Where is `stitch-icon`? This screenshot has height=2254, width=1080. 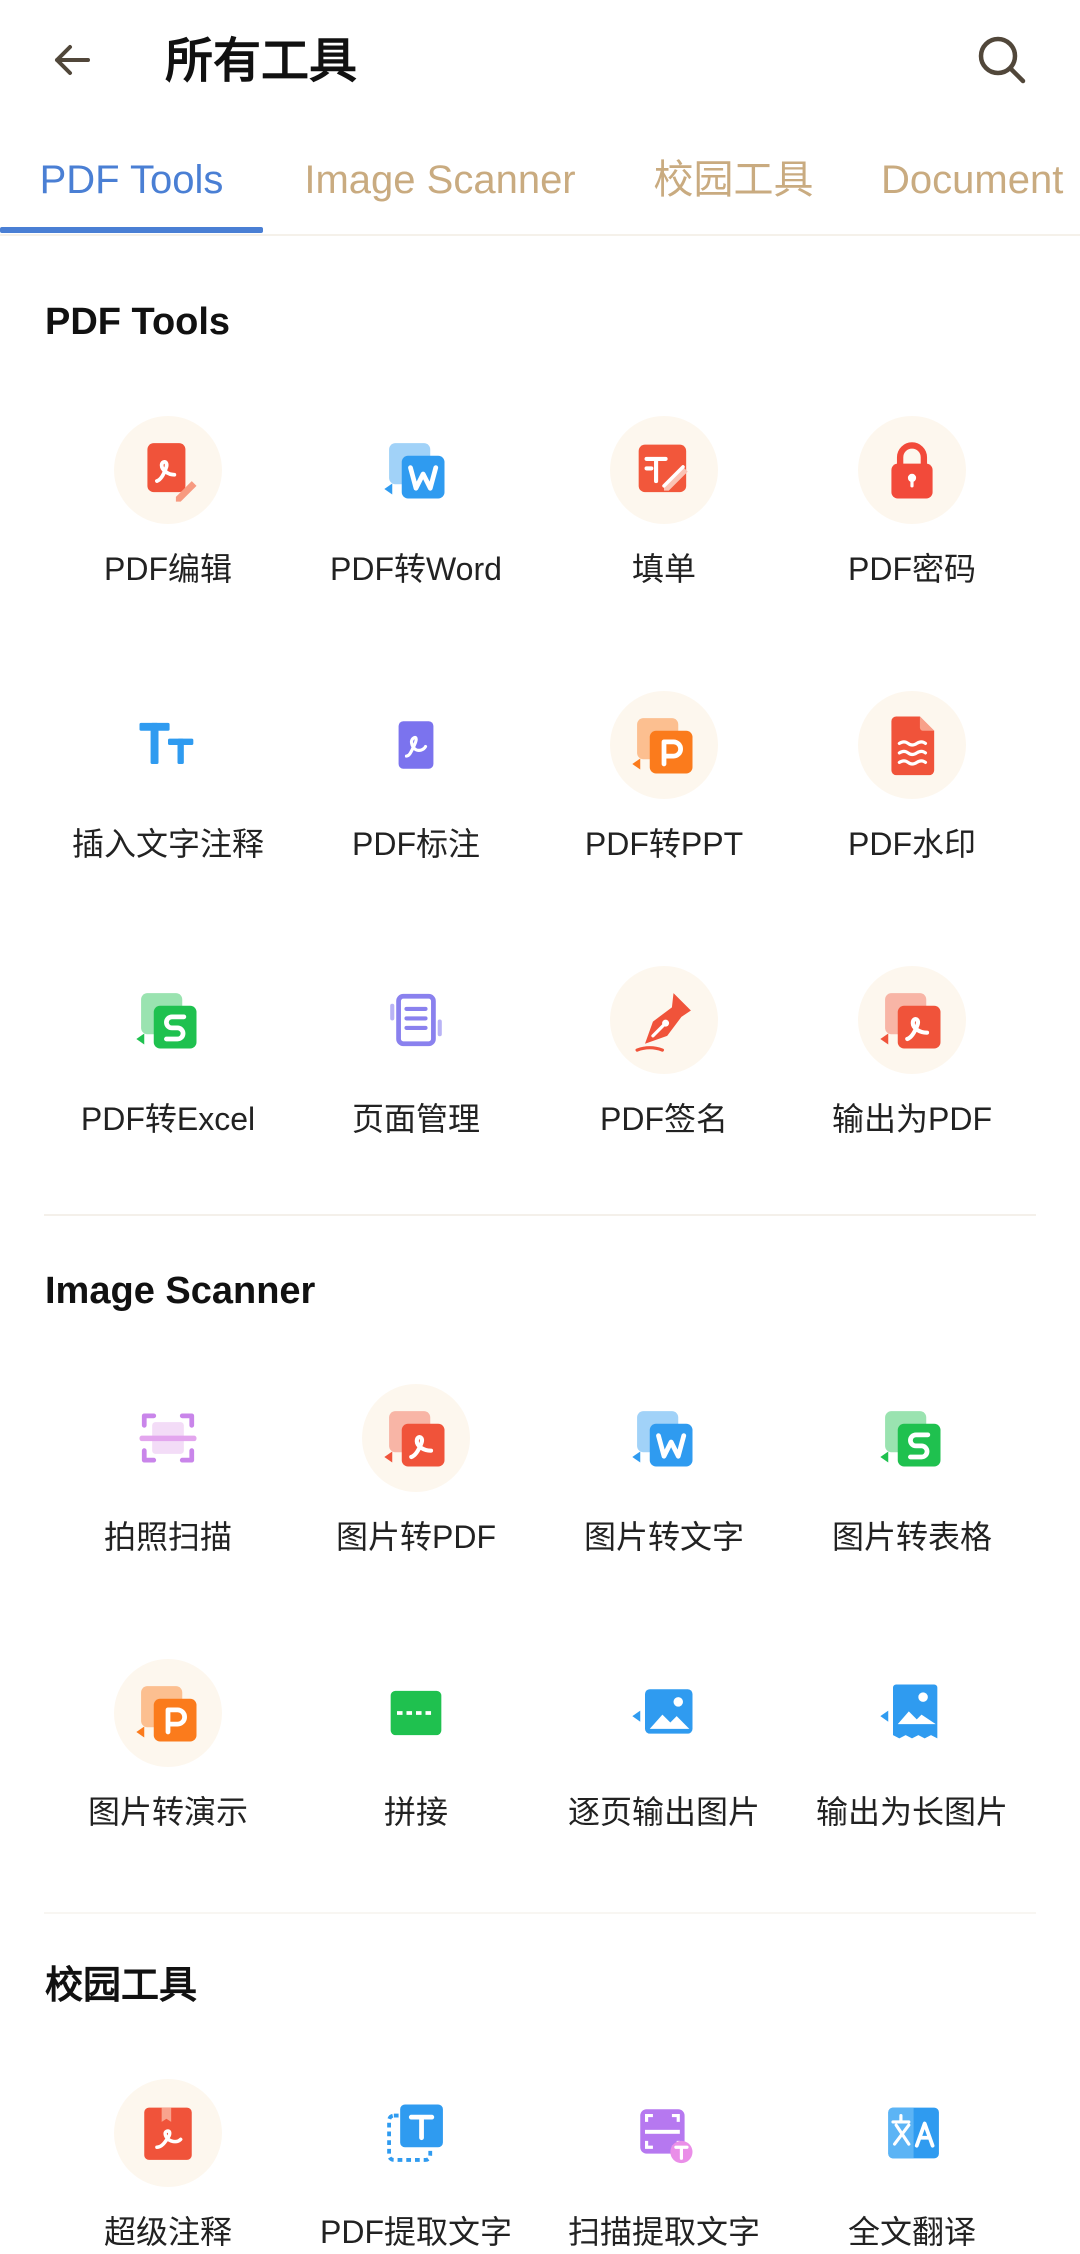 stitch-icon is located at coordinates (416, 1713).